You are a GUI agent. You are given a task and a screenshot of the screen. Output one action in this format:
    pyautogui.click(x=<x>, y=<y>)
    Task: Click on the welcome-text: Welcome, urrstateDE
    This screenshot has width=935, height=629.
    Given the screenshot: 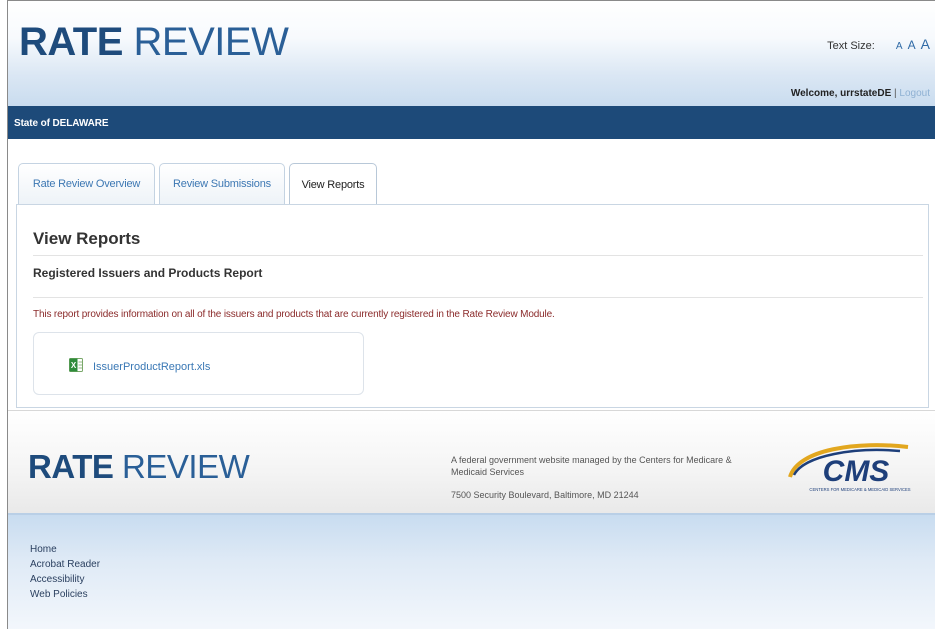 What is the action you would take?
    pyautogui.click(x=841, y=93)
    